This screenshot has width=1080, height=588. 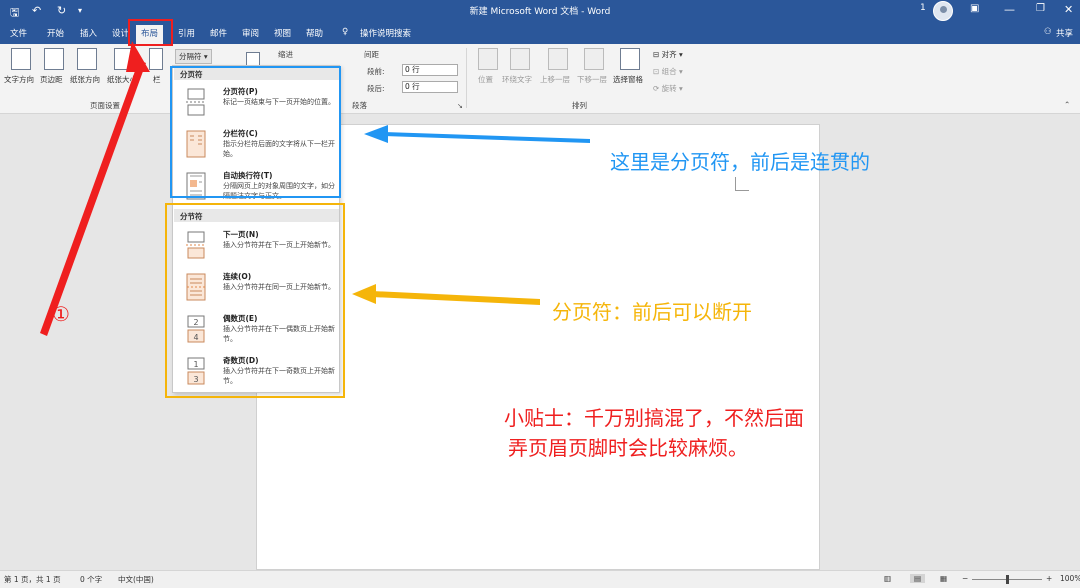 What do you see at coordinates (136, 579) in the screenshot?
I see `language: 中文(中国)` at bounding box center [136, 579].